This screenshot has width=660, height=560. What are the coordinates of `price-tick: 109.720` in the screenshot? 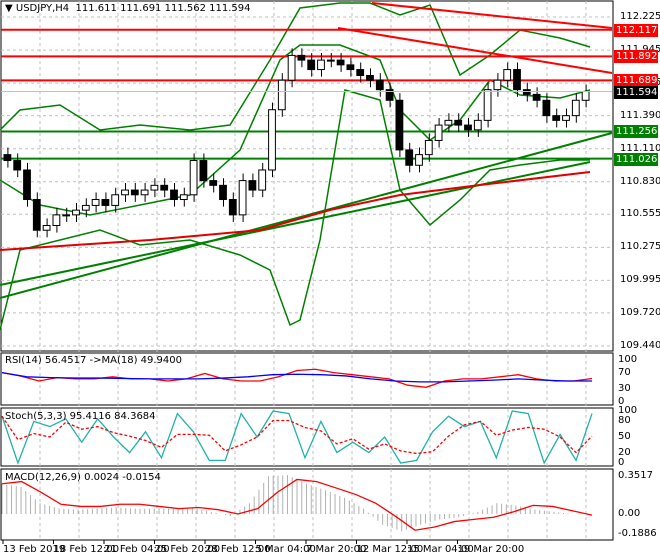 It's located at (640, 312).